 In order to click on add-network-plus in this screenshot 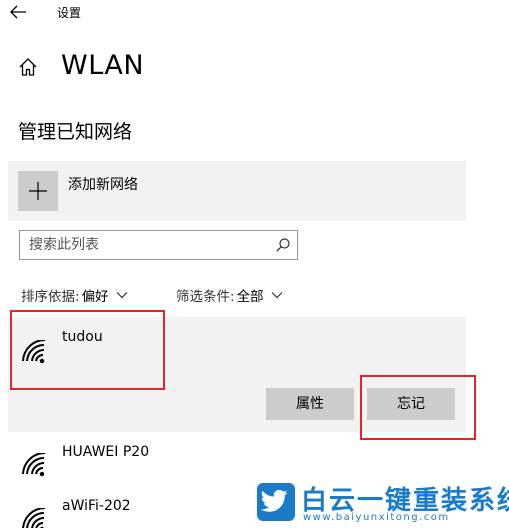, I will do `click(38, 191)`.